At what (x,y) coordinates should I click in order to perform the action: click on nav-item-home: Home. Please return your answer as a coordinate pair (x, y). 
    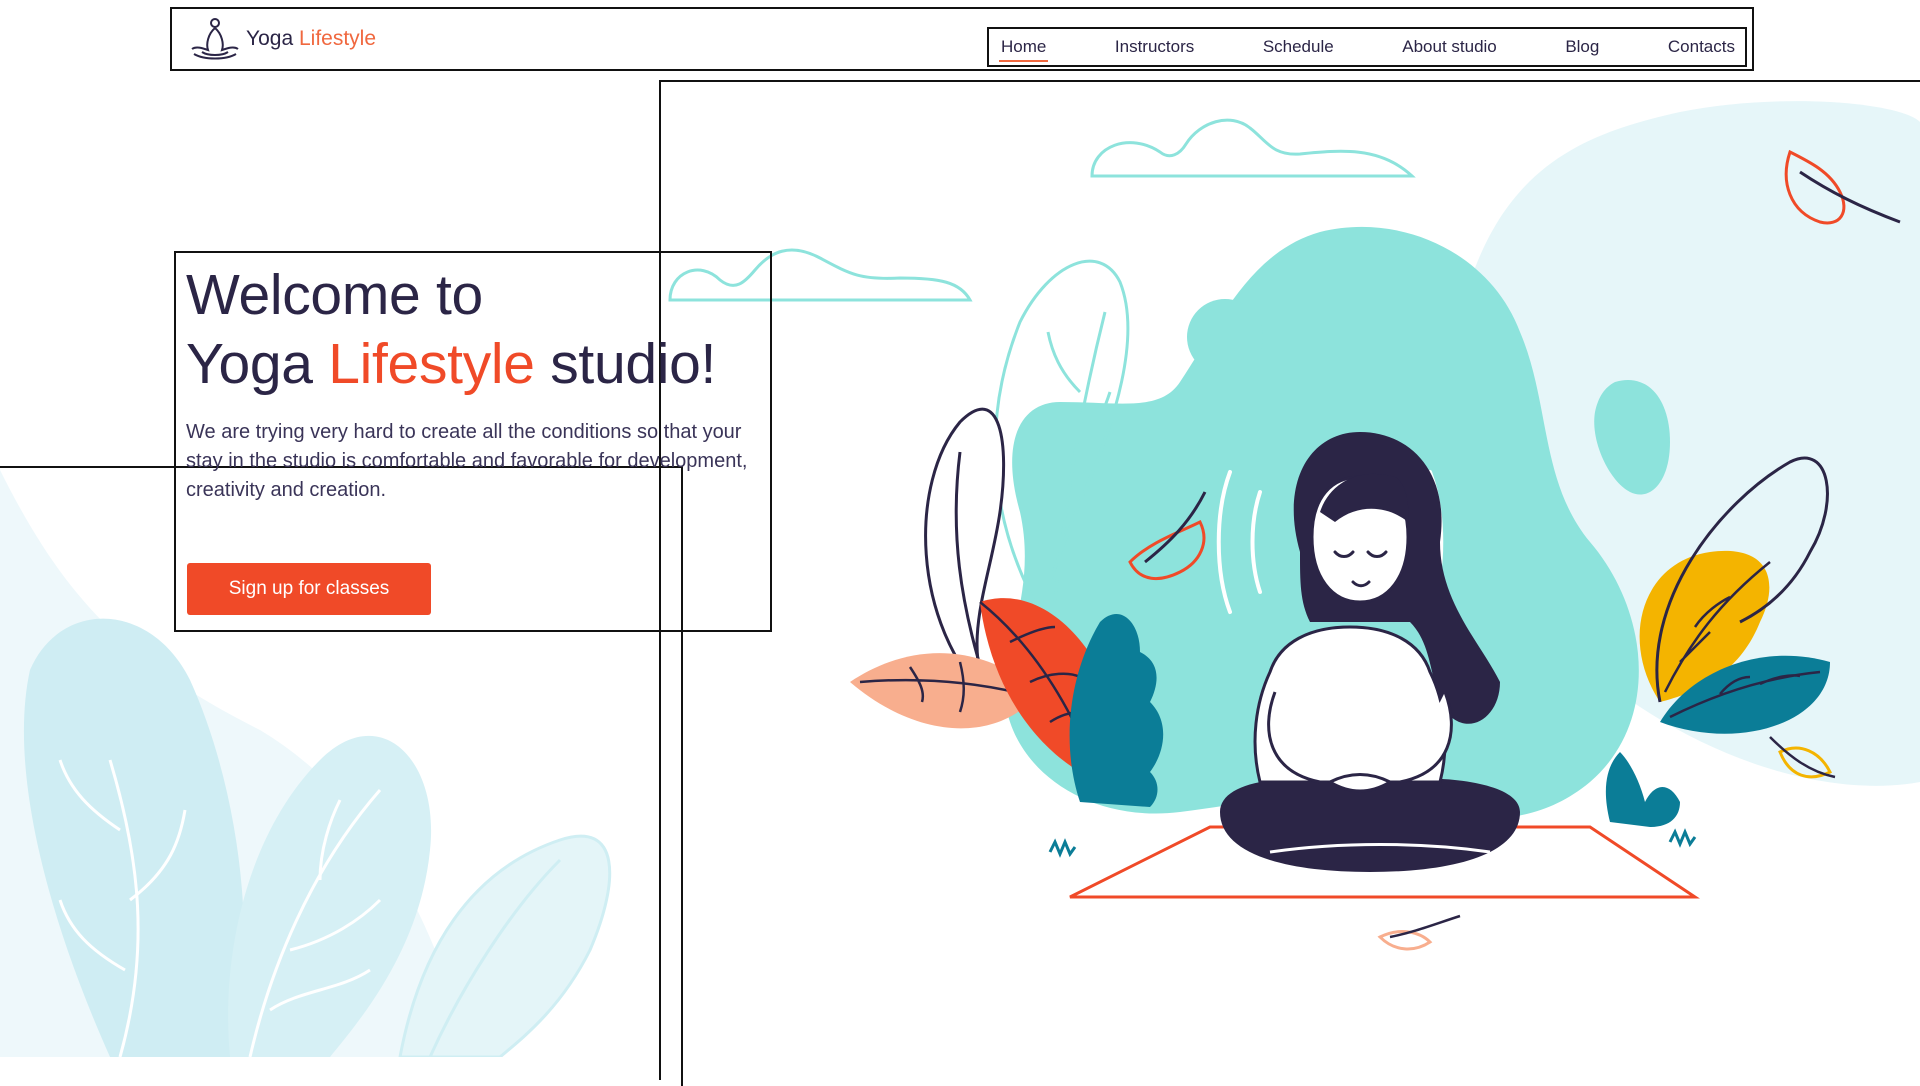
    Looking at the image, I should click on (1024, 49).